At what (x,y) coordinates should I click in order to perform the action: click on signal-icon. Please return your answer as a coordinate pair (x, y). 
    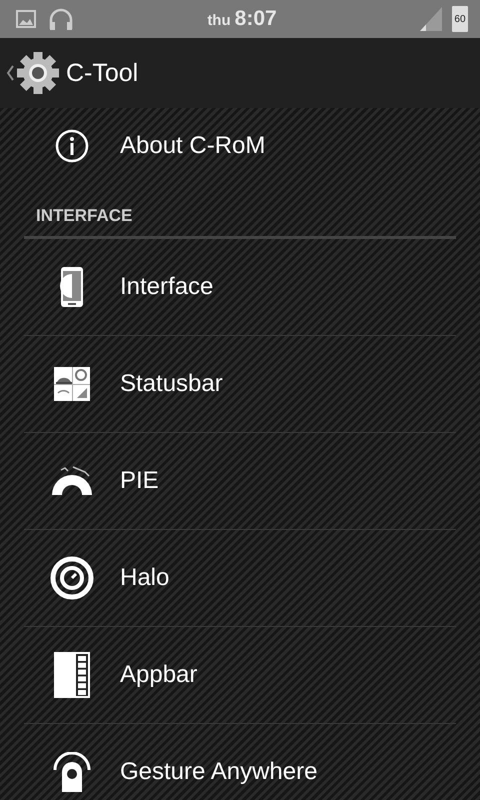
    Looking at the image, I should click on (431, 19).